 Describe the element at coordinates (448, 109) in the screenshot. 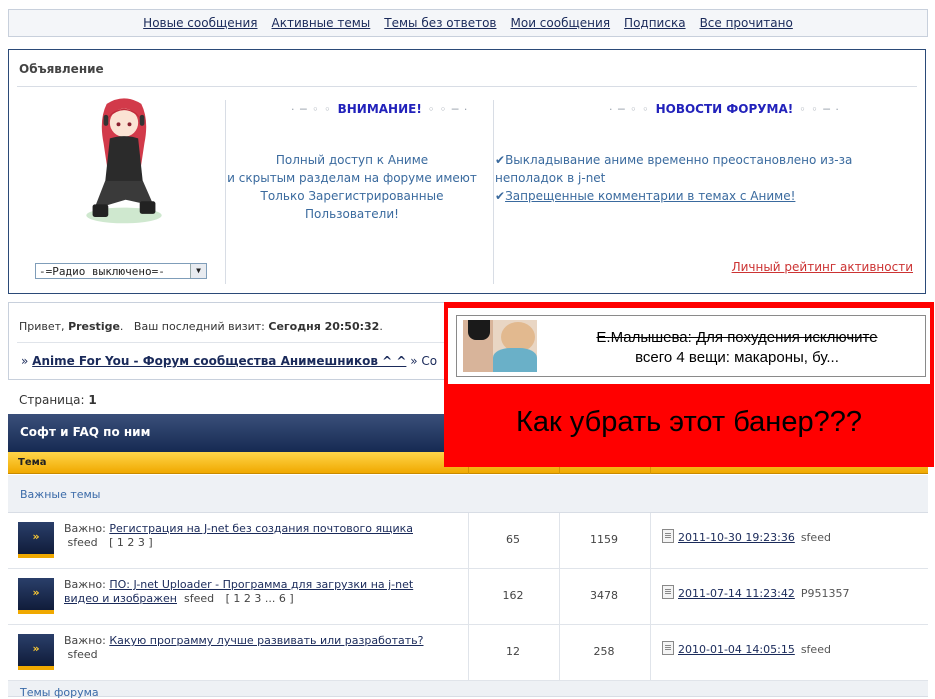

I see `ornament-icon: ◦ ◦ ─ ·` at that location.